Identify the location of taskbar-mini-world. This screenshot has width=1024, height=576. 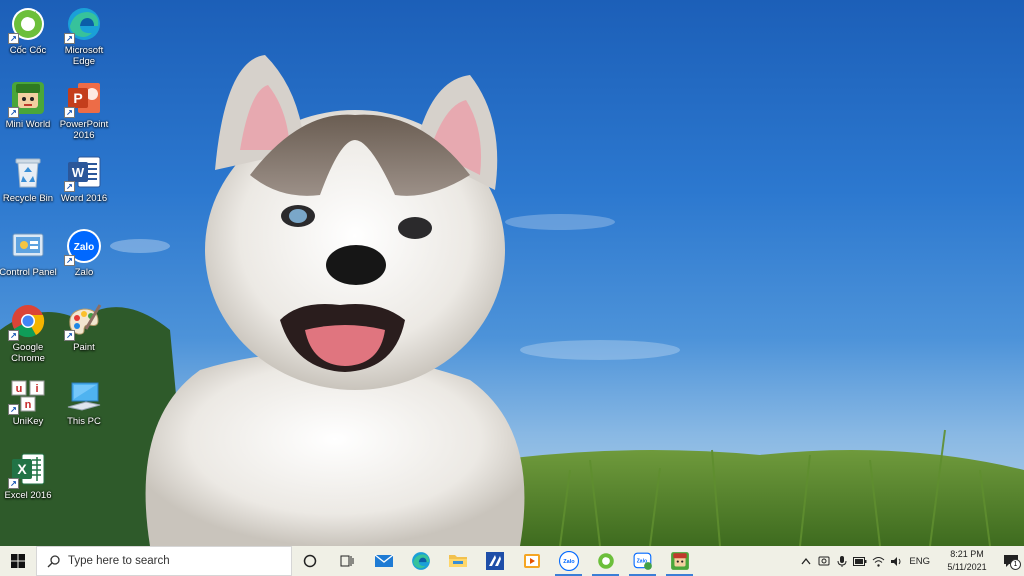
(679, 561).